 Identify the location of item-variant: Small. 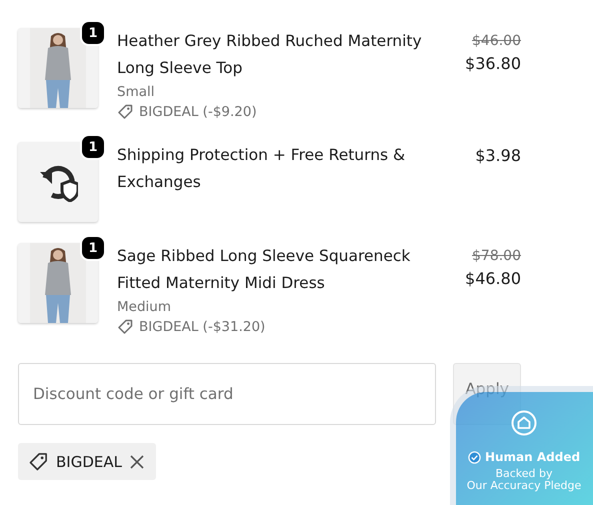
(136, 92).